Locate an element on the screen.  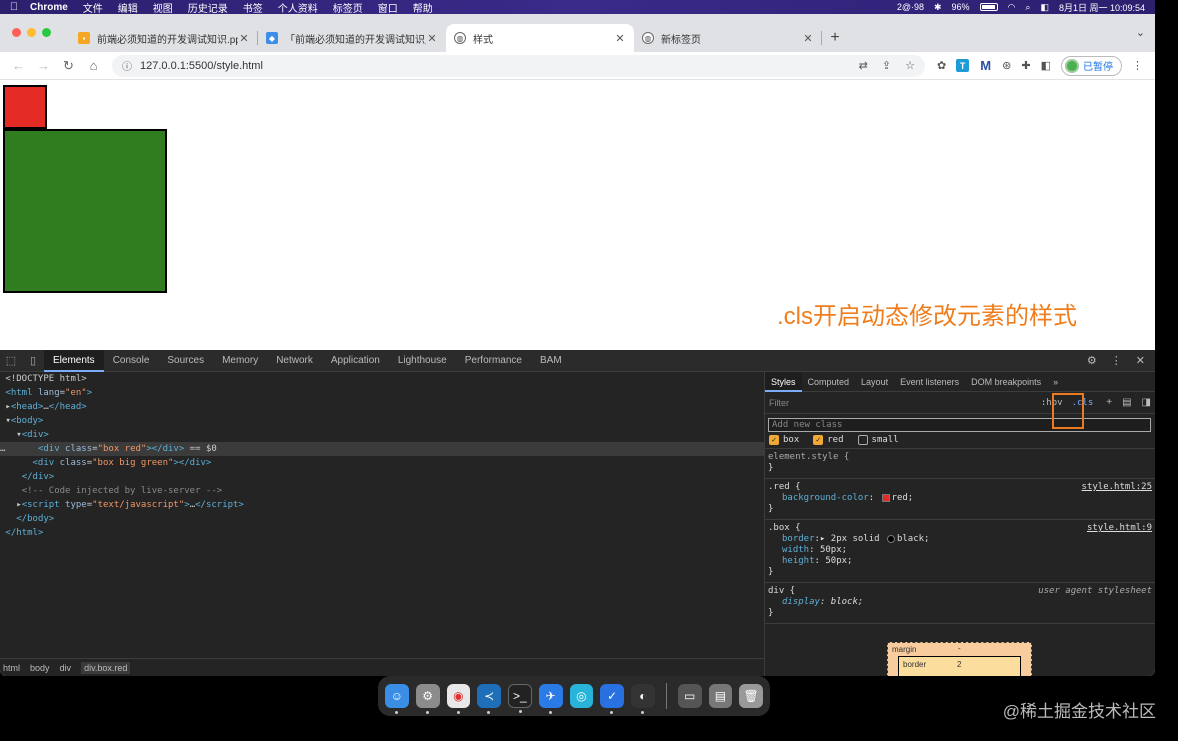
downloads-icon: ▤ is located at coordinates (720, 696).